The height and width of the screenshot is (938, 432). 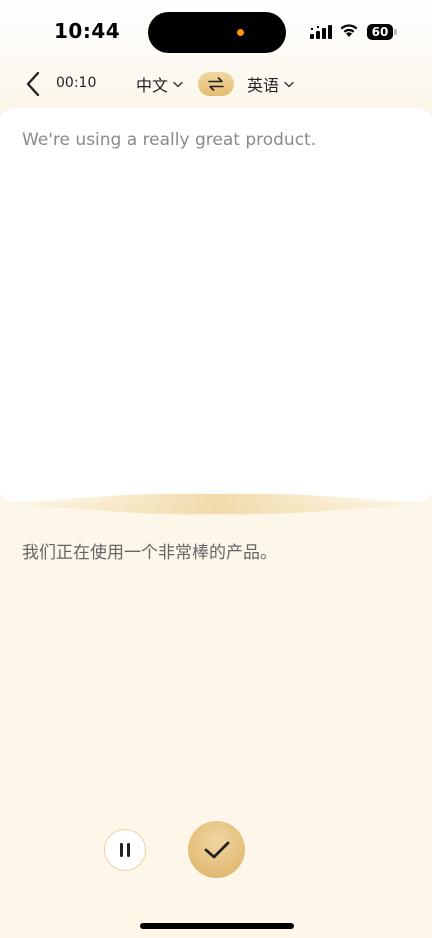 I want to click on battery-icon: 60, so click(x=382, y=32).